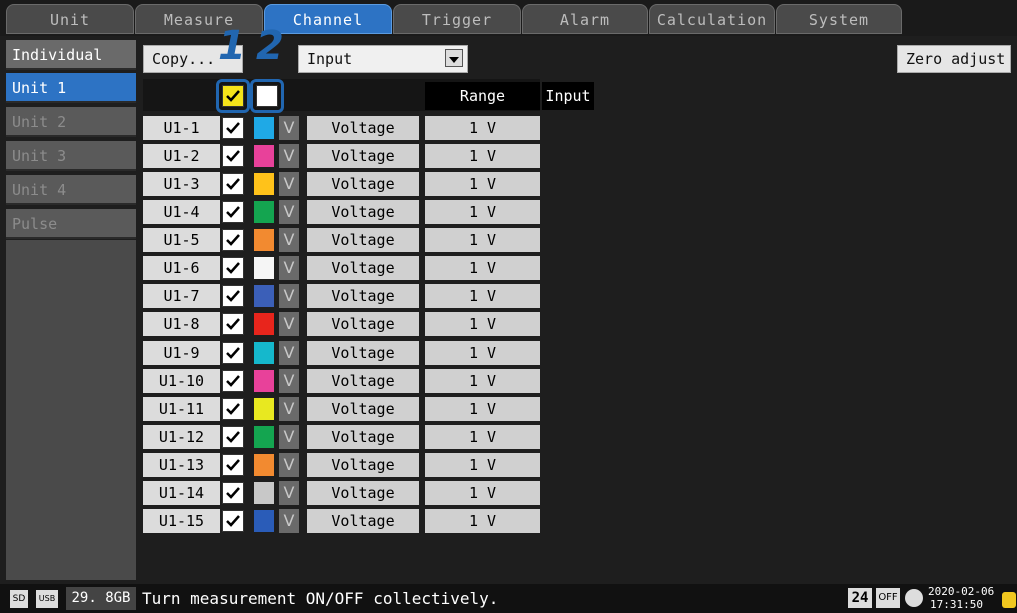 Image resolution: width=1017 pixels, height=613 pixels. I want to click on callout-number-2: 2, so click(270, 46).